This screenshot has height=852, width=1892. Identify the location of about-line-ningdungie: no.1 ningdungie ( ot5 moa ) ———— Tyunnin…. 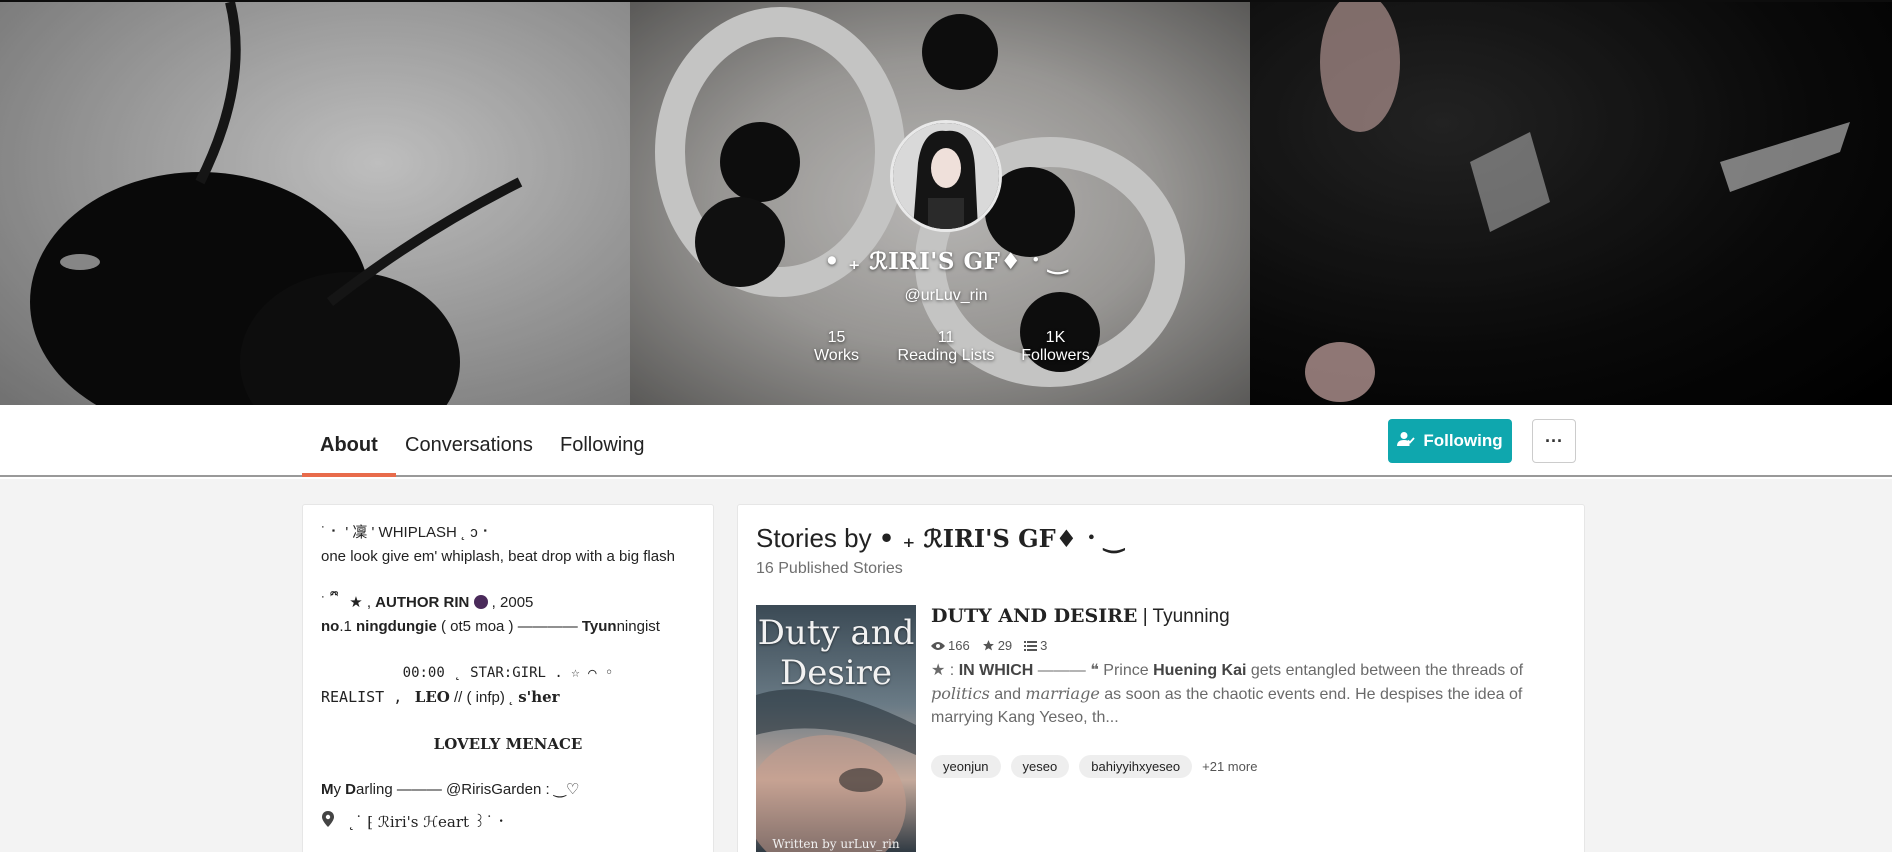
(508, 627).